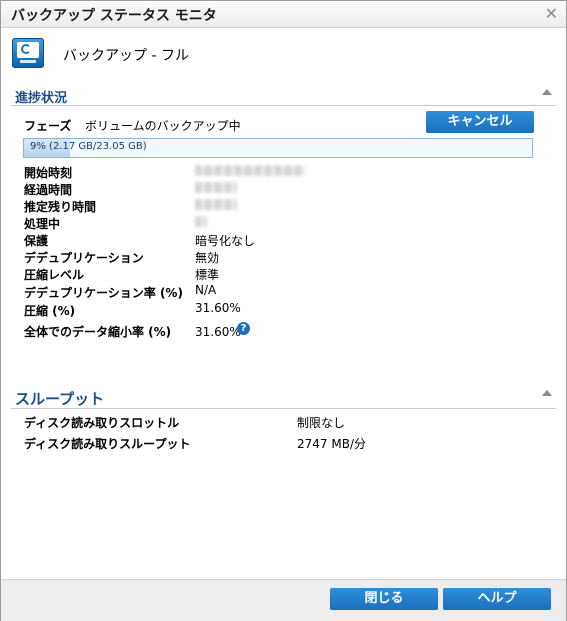 The image size is (567, 621). I want to click on elapsed-time-label: 経過時間, so click(48, 190).